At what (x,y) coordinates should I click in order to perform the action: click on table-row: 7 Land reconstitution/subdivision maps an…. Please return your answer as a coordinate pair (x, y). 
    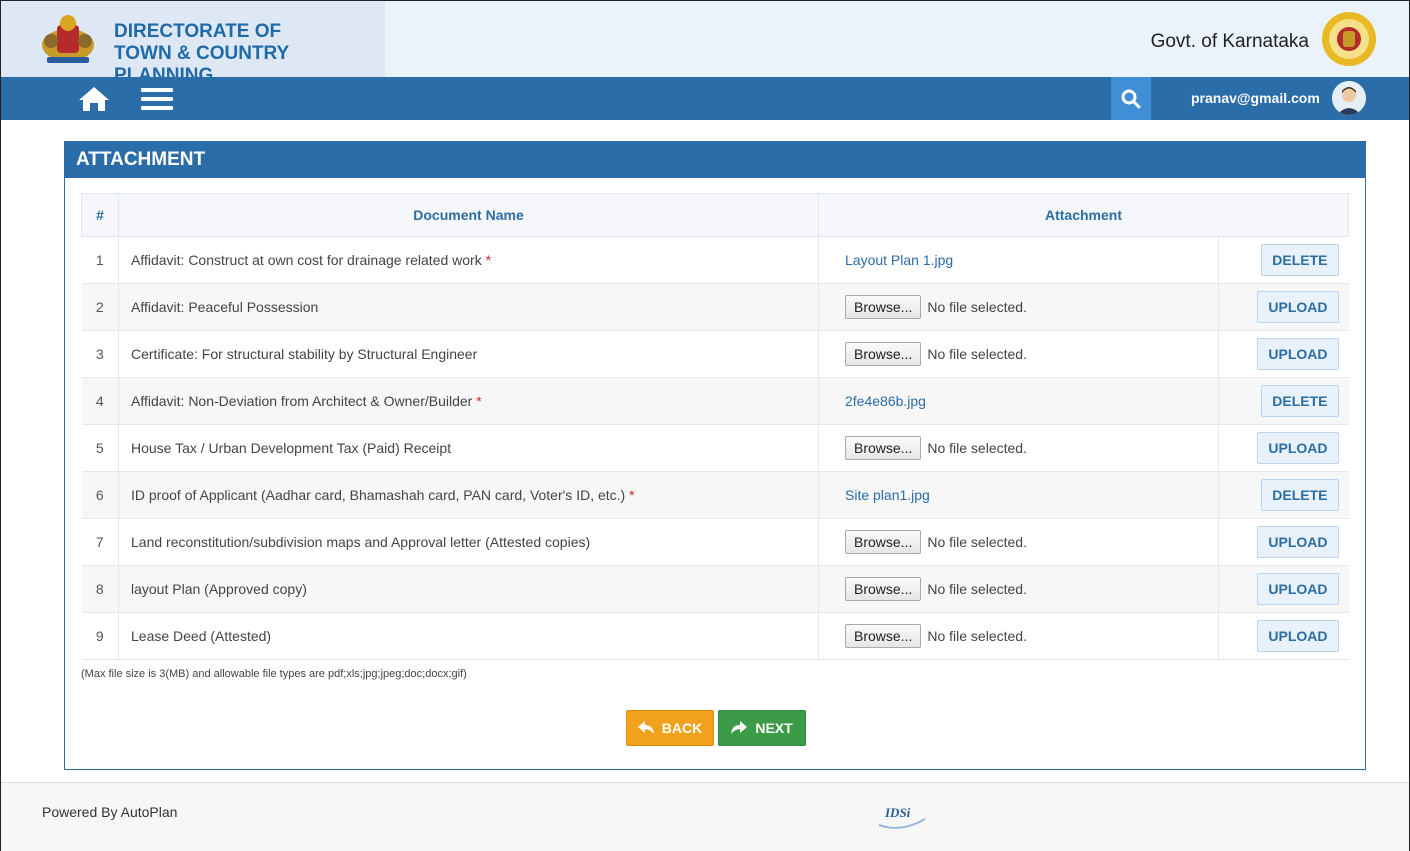
    Looking at the image, I should click on (715, 542).